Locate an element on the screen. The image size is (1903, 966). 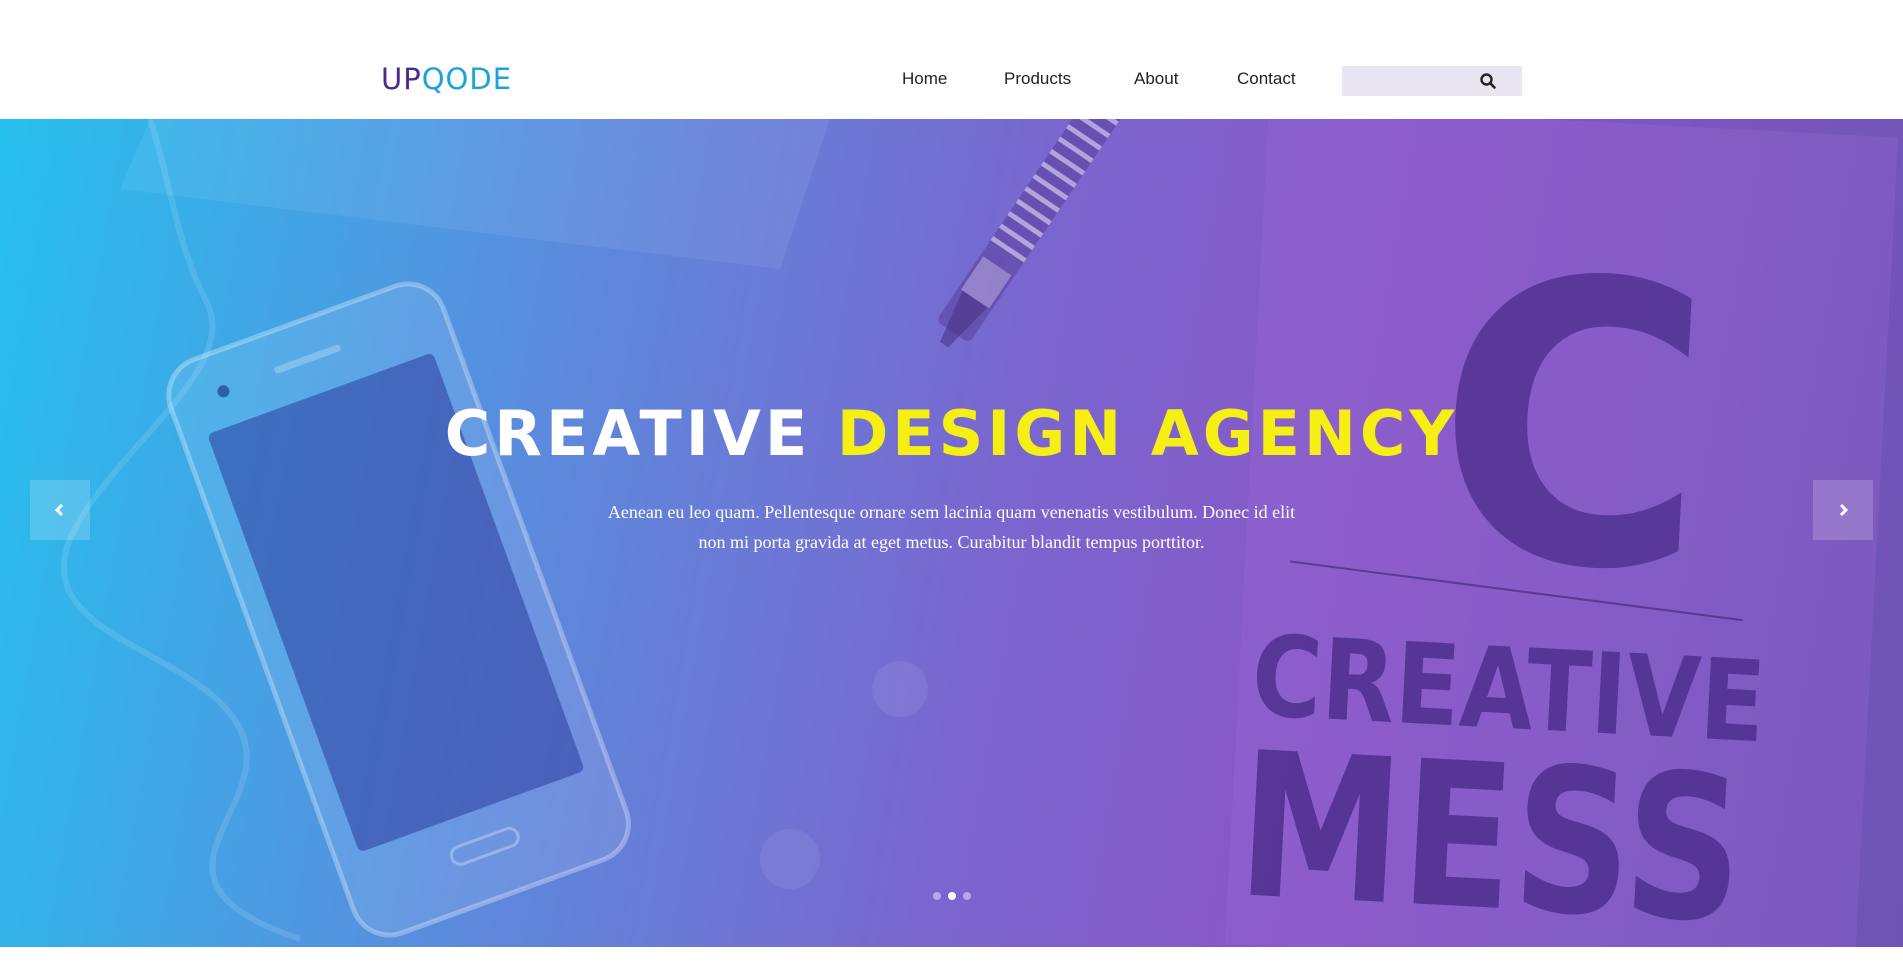
logo-part-qode: QODE is located at coordinates (467, 79).